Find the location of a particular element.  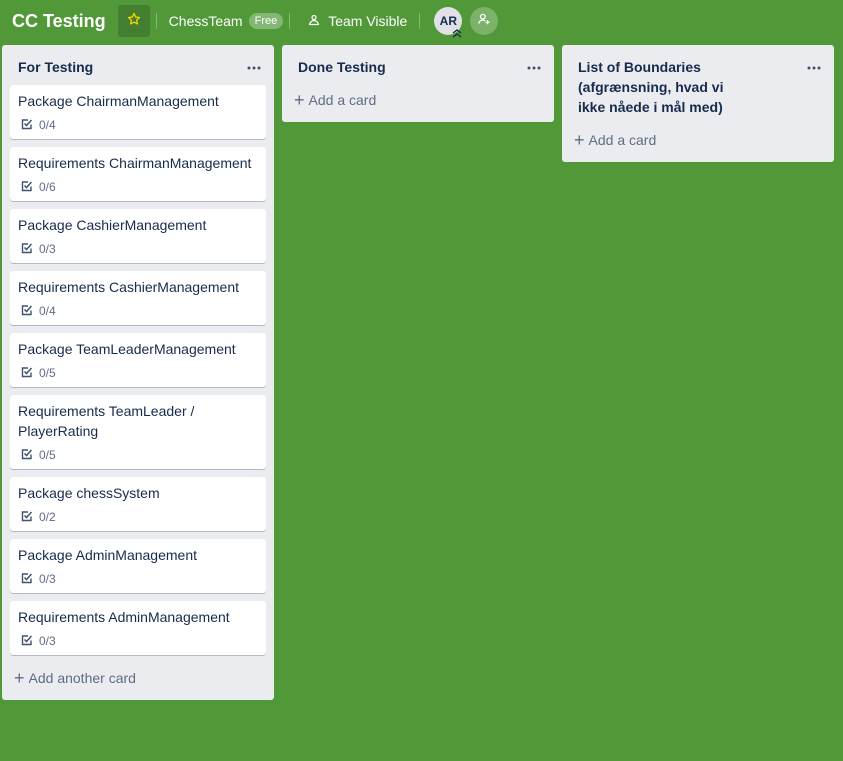

list-done-testing: Done Testing + Add a card is located at coordinates (418, 83).